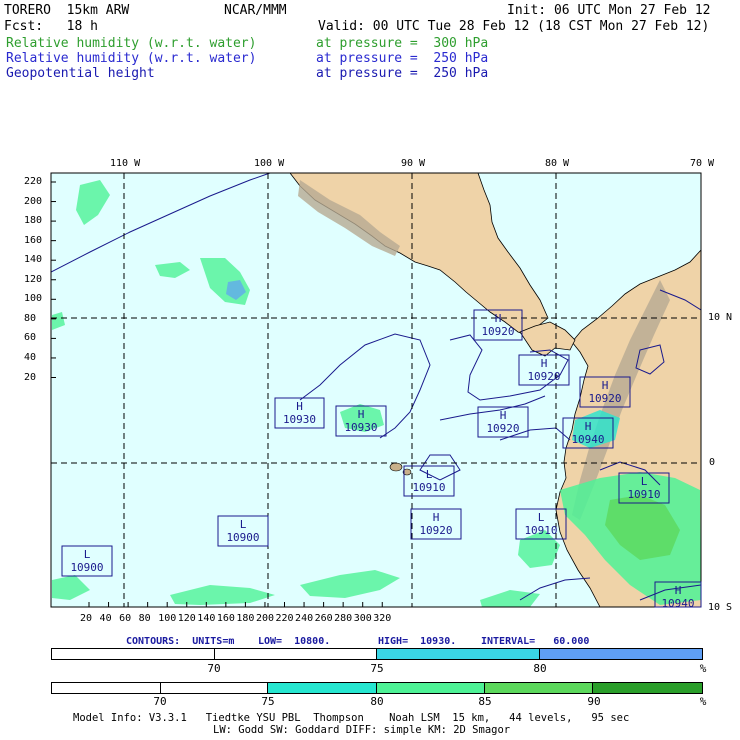 Image resolution: width=740 pixels, height=740 pixels. What do you see at coordinates (557, 163) in the screenshot?
I see `lon-label: 80 W` at bounding box center [557, 163].